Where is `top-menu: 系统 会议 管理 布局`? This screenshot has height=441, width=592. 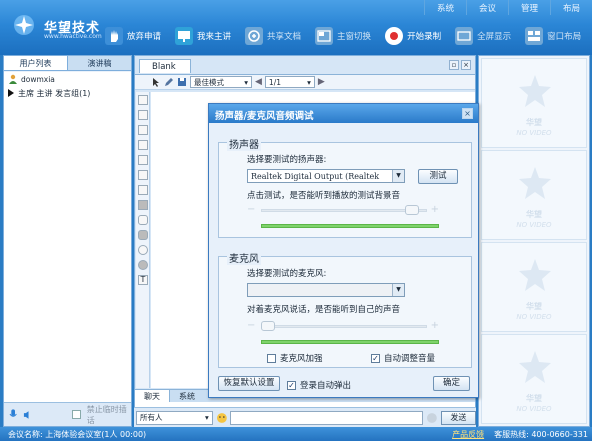 top-menu: 系统 会议 管理 布局 is located at coordinates (507, 7).